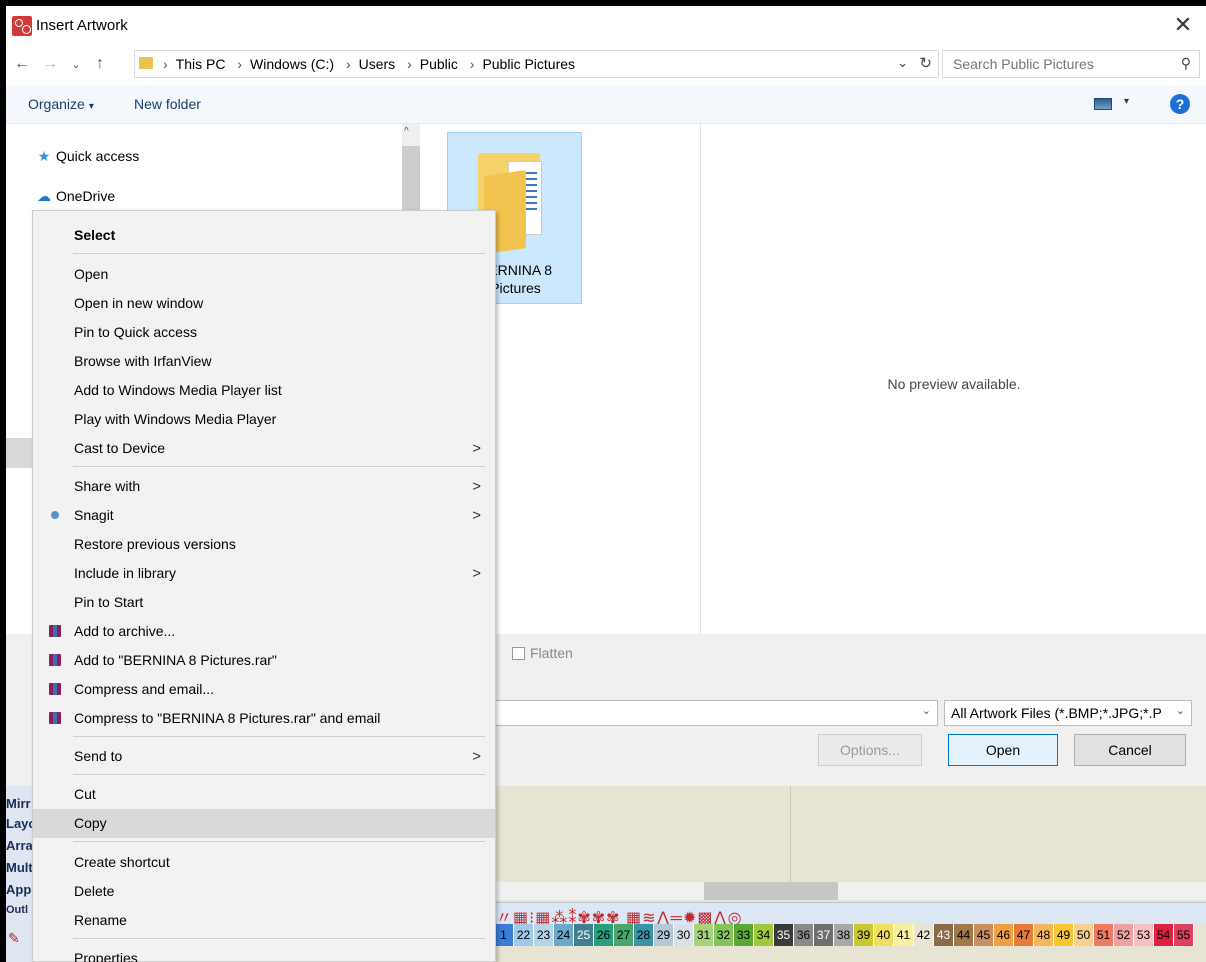  What do you see at coordinates (584, 935) in the screenshot?
I see `palette-swatch: 25` at bounding box center [584, 935].